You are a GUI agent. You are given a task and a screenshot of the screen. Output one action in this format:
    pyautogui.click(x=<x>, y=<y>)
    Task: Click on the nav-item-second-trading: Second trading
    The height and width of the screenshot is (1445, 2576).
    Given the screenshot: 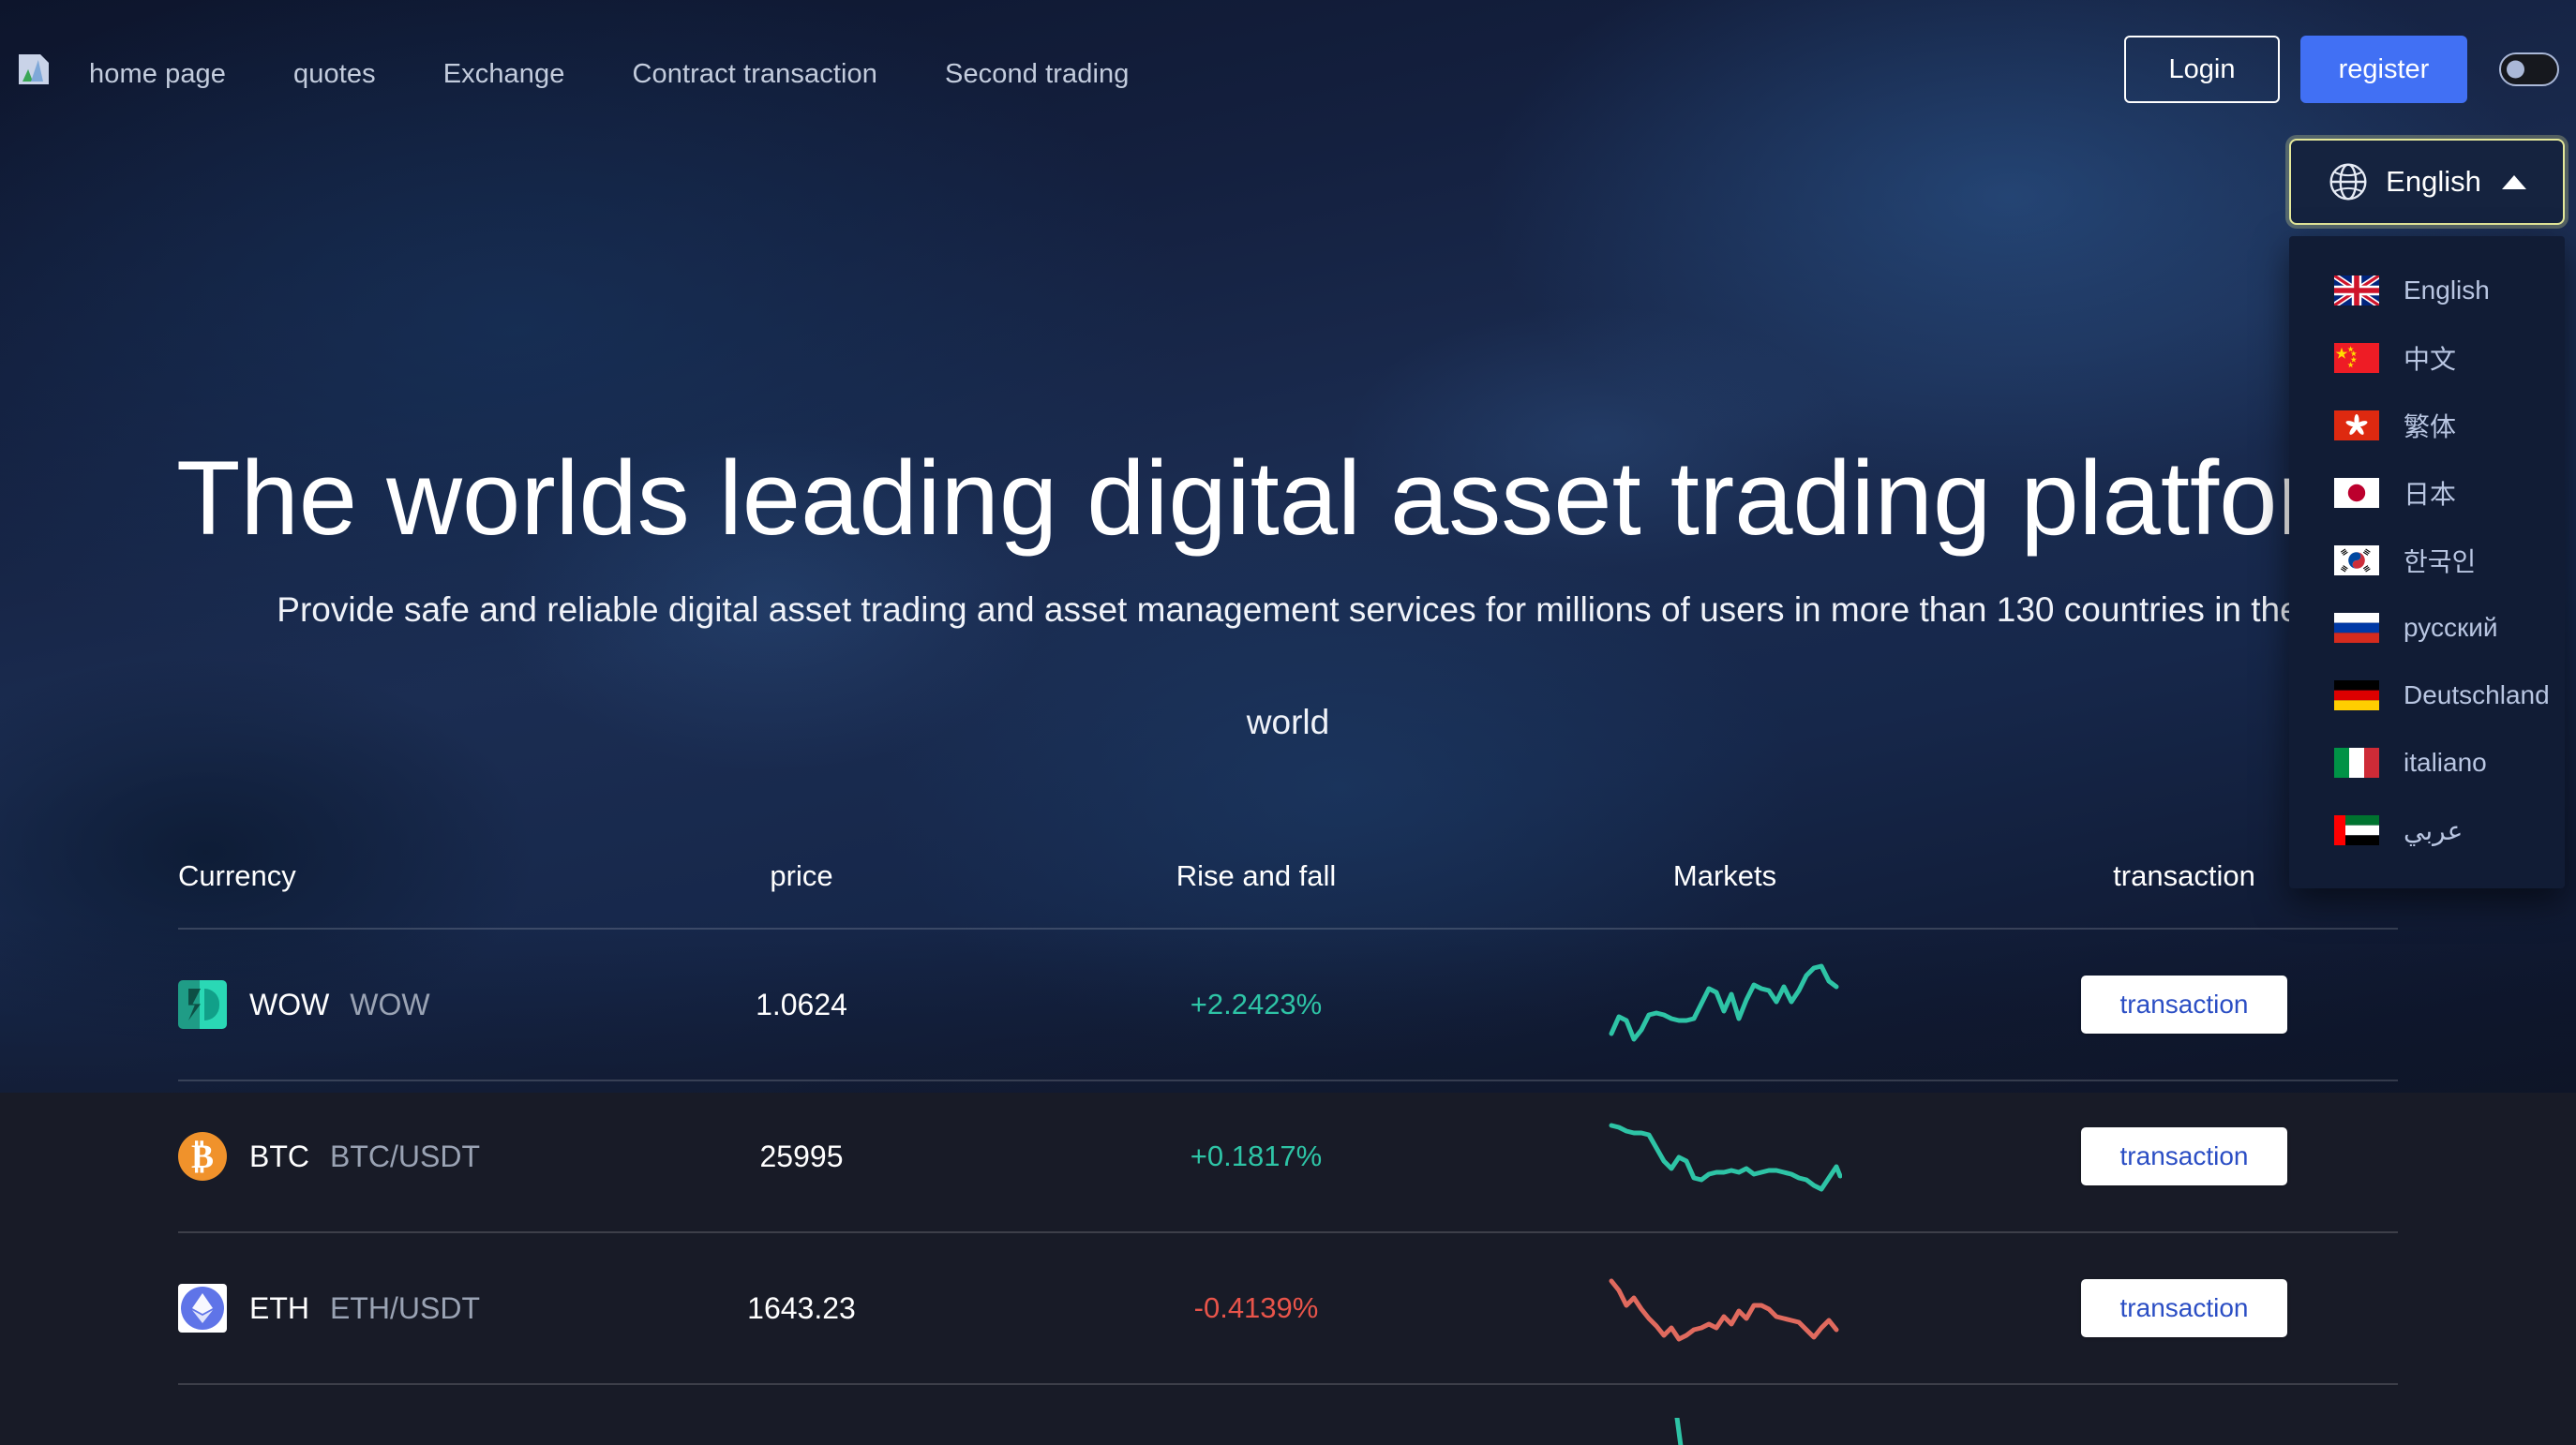 What is the action you would take?
    pyautogui.click(x=1037, y=74)
    